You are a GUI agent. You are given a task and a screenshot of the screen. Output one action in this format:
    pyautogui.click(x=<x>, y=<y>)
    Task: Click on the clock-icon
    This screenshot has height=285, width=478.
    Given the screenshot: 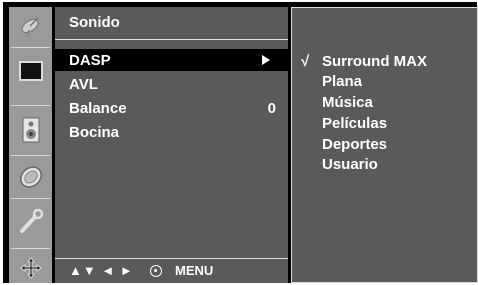 What is the action you would take?
    pyautogui.click(x=30, y=177)
    